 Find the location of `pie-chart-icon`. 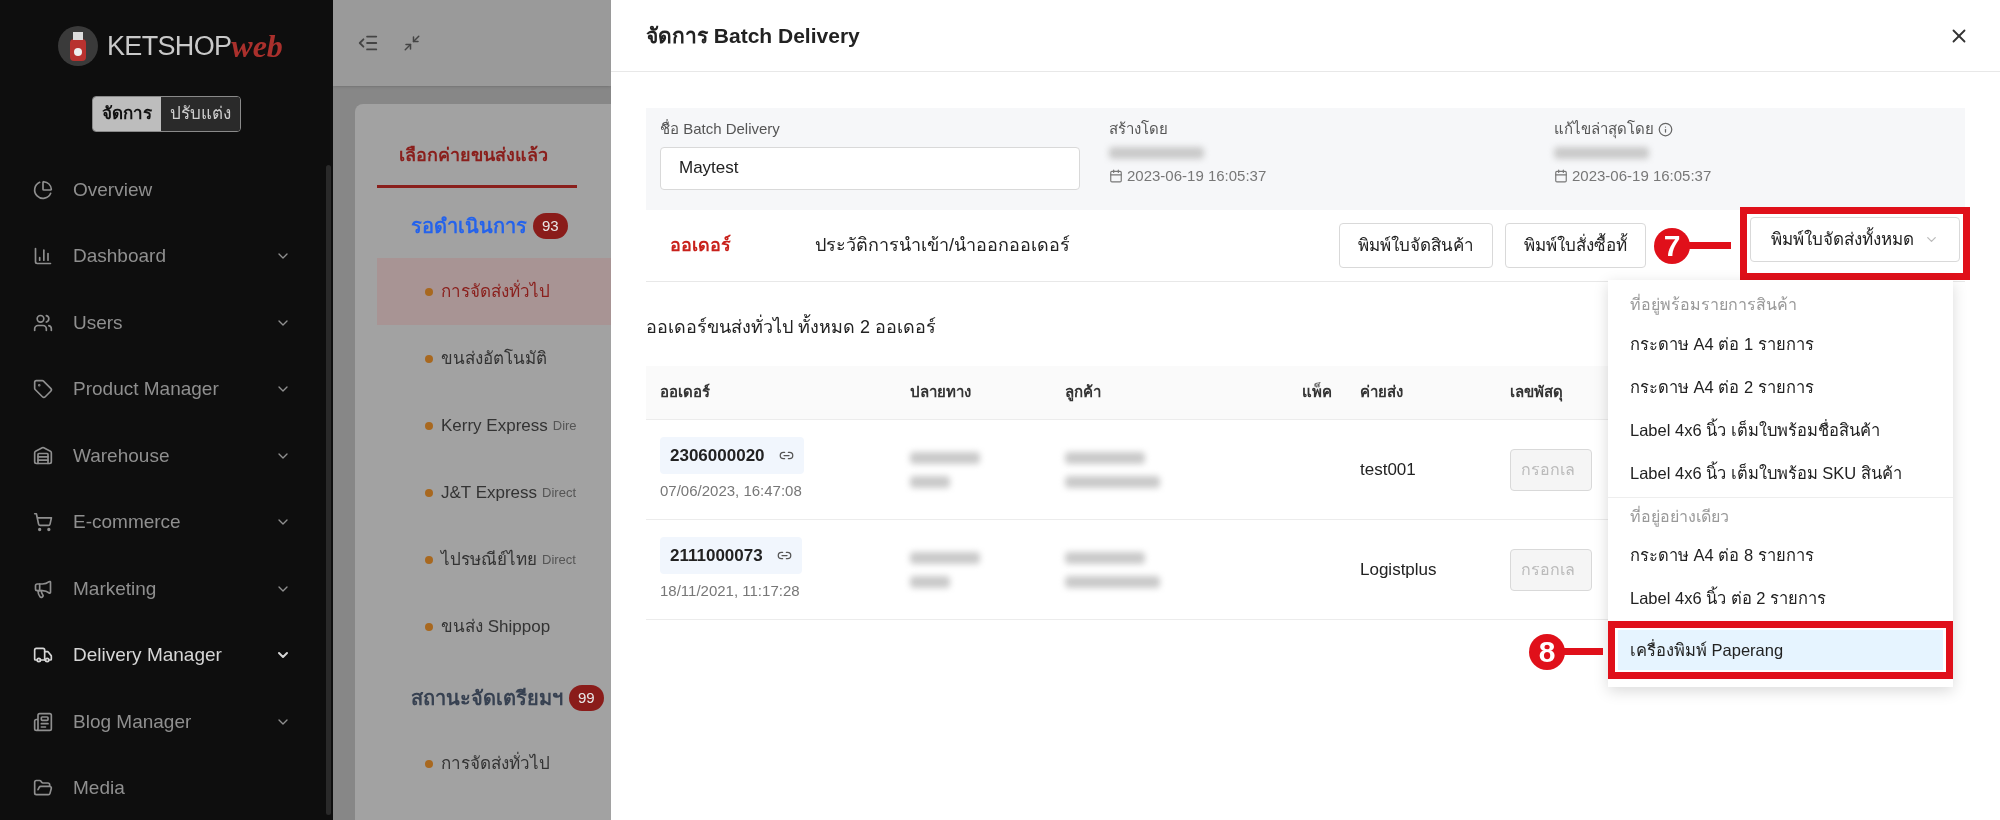

pie-chart-icon is located at coordinates (43, 189).